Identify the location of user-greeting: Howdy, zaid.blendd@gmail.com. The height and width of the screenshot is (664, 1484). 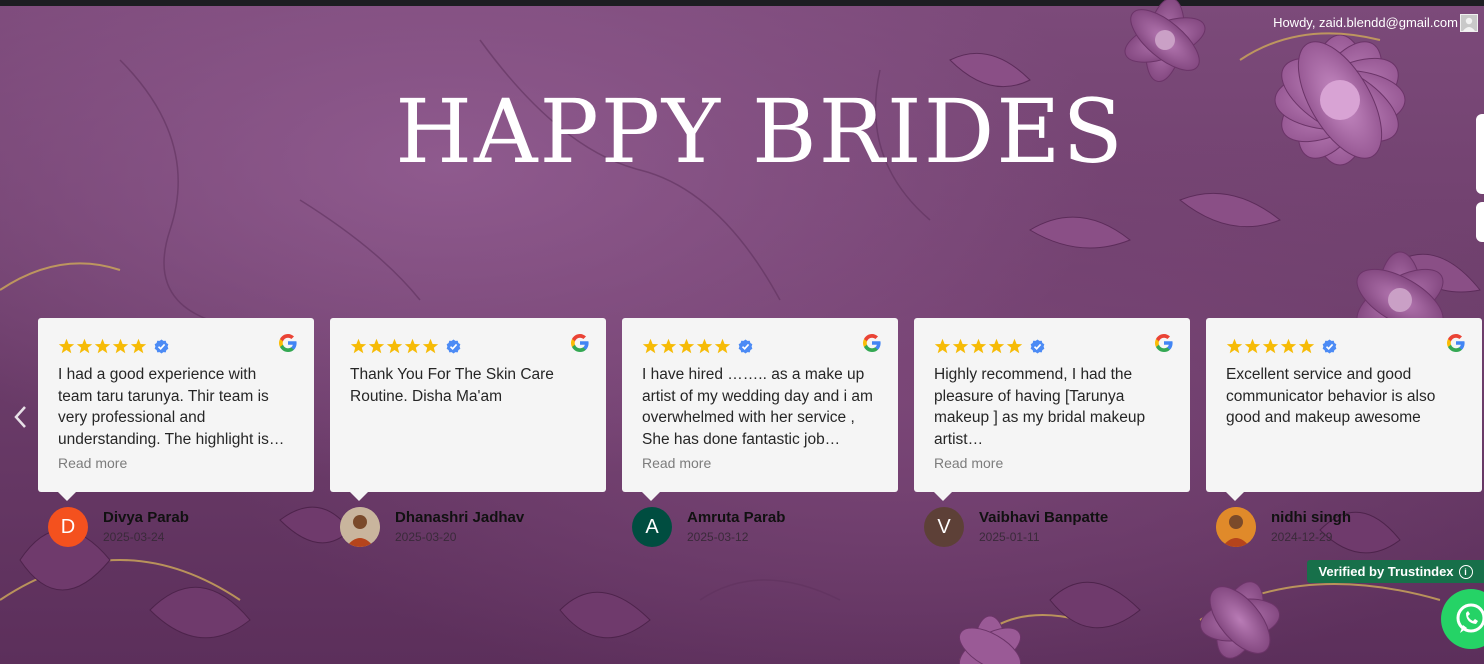
(1365, 22).